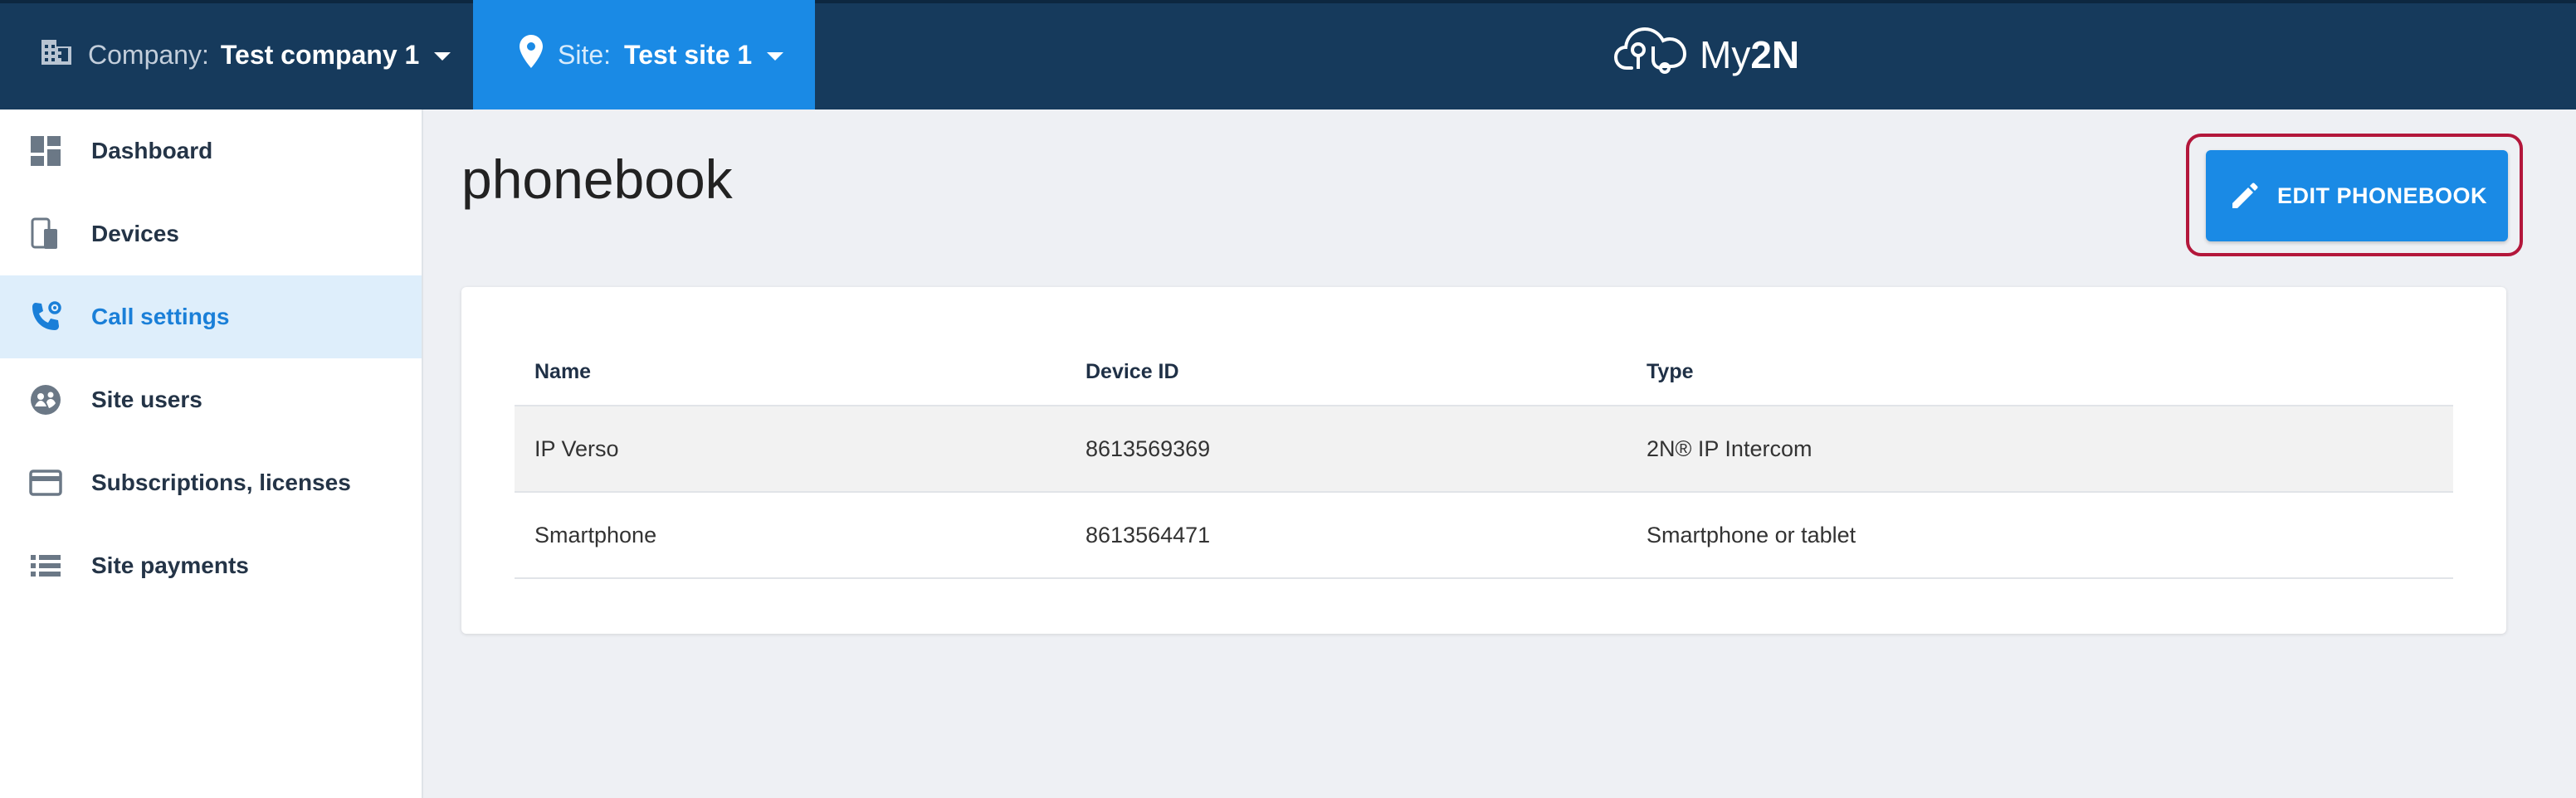  What do you see at coordinates (2383, 195) in the screenshot?
I see `edit-phonebook-label: EDIT PHONEBOOK` at bounding box center [2383, 195].